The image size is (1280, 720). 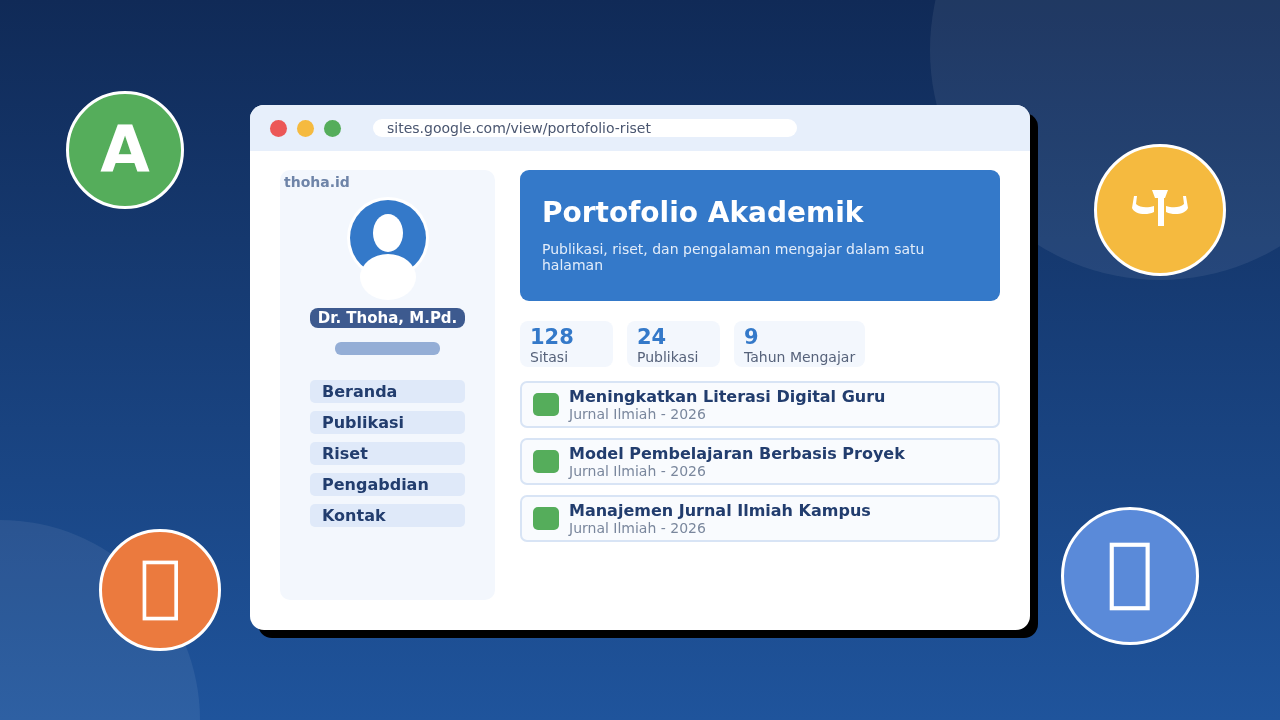 What do you see at coordinates (125, 150) in the screenshot?
I see `badge-letter: A` at bounding box center [125, 150].